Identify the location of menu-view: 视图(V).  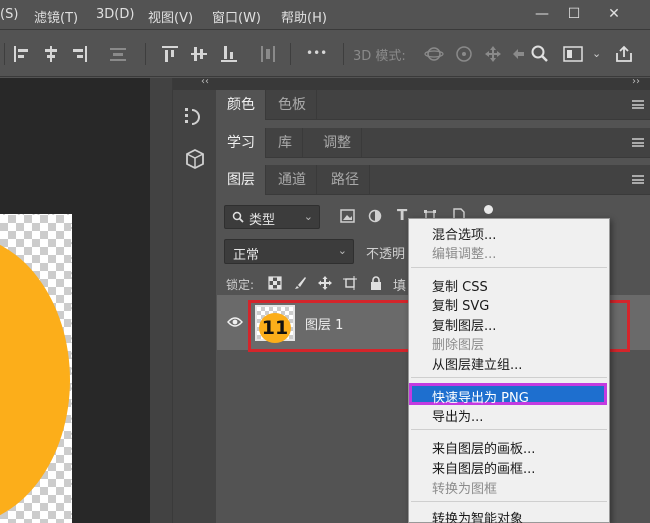
(170, 16).